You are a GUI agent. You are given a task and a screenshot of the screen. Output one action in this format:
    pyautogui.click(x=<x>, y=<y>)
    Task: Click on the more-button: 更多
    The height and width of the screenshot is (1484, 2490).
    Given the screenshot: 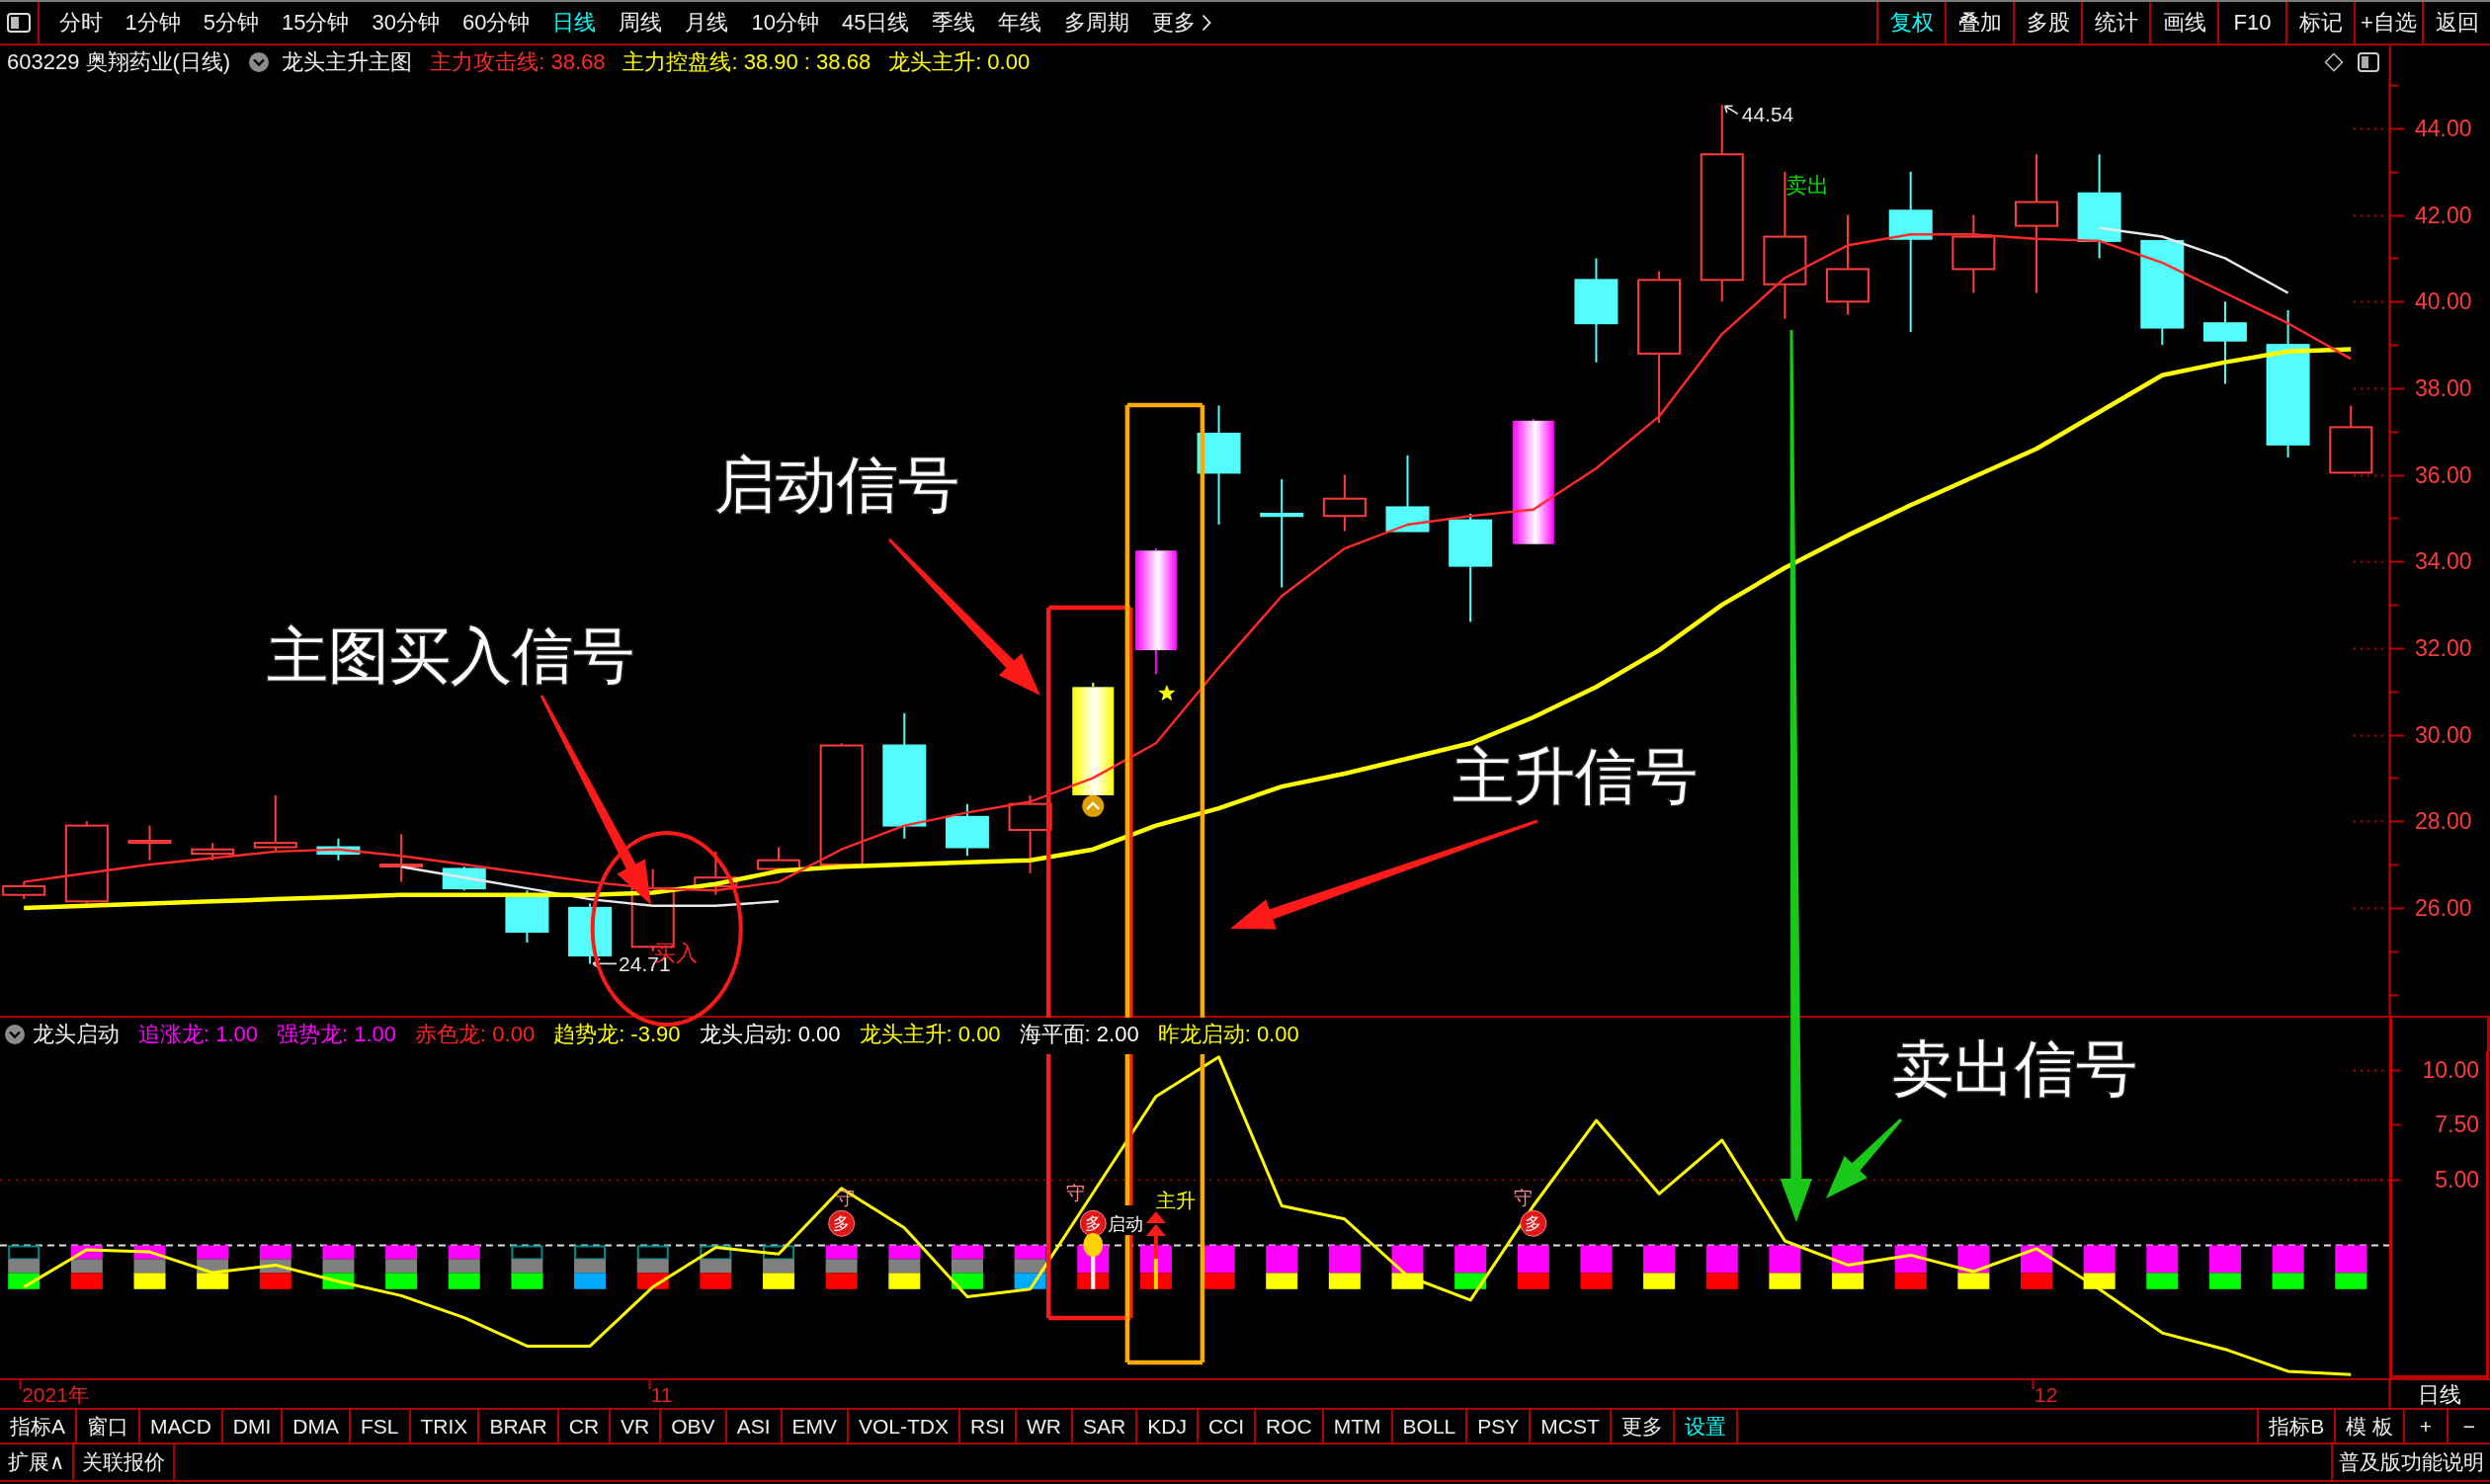 What is the action you would take?
    pyautogui.click(x=1181, y=22)
    